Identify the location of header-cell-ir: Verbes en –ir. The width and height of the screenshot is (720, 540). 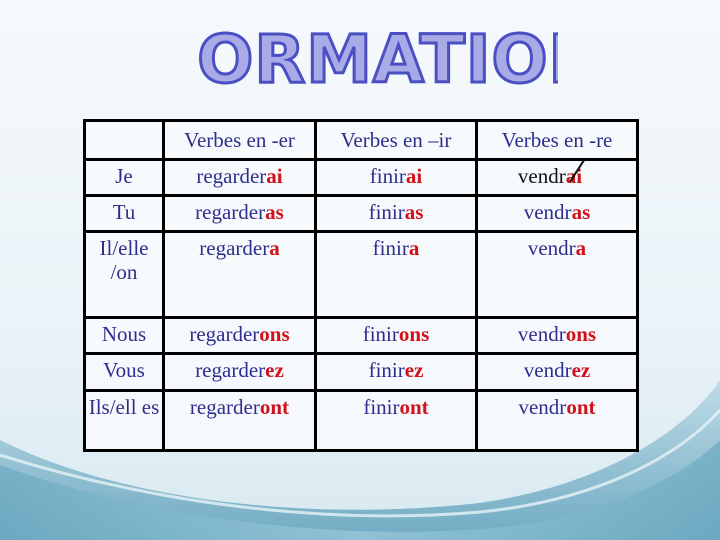
(396, 140).